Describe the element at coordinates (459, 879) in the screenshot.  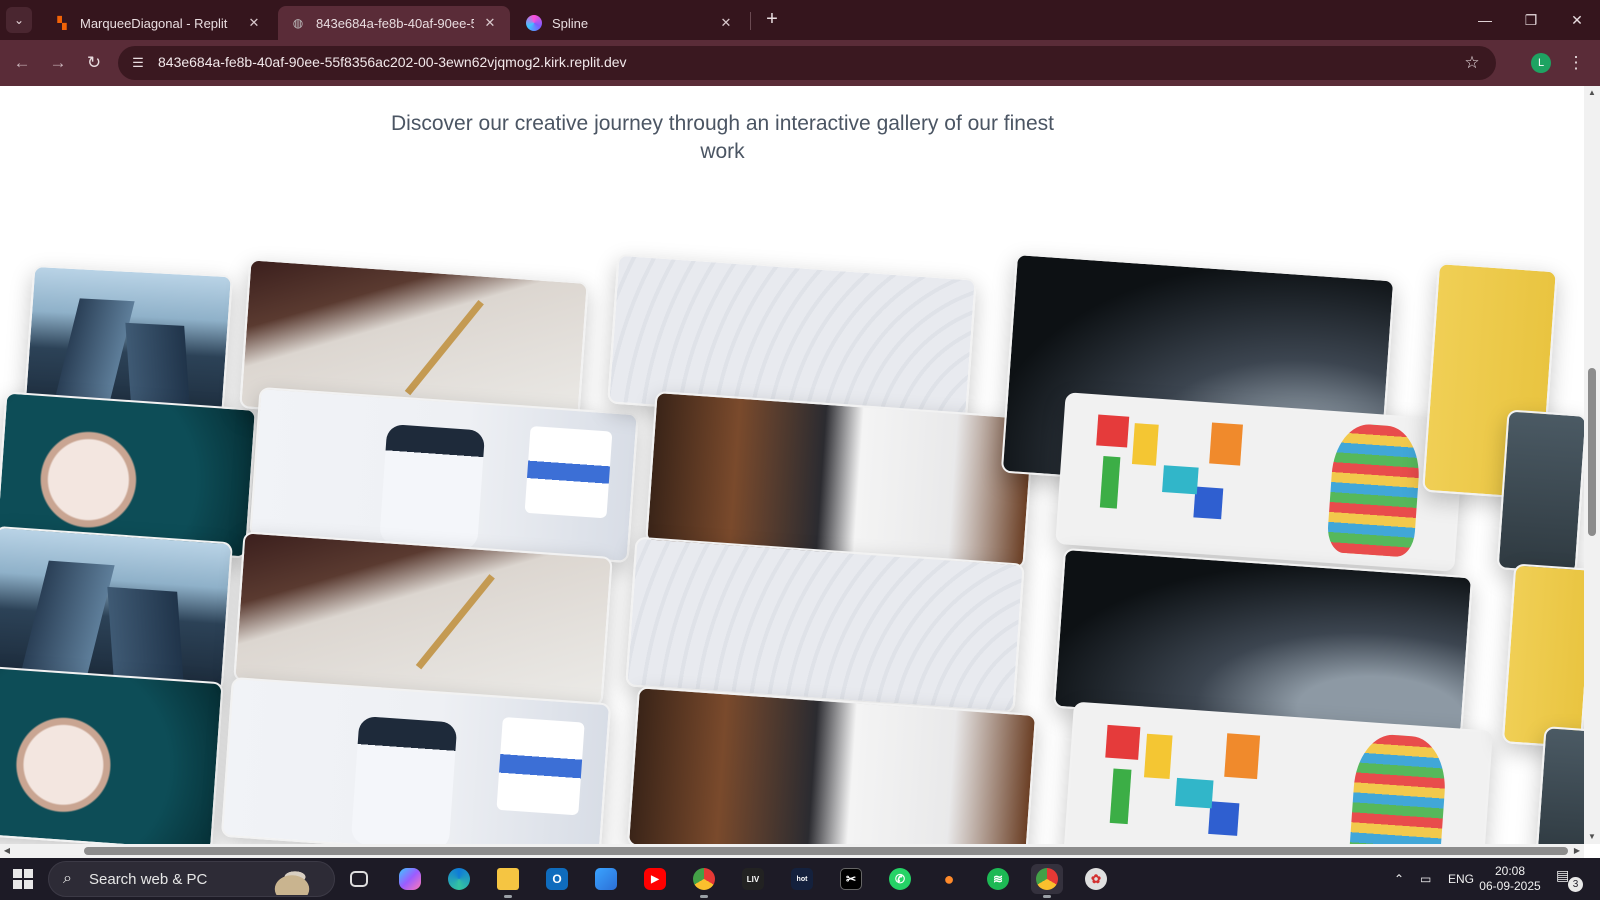
I see `edge-icon` at that location.